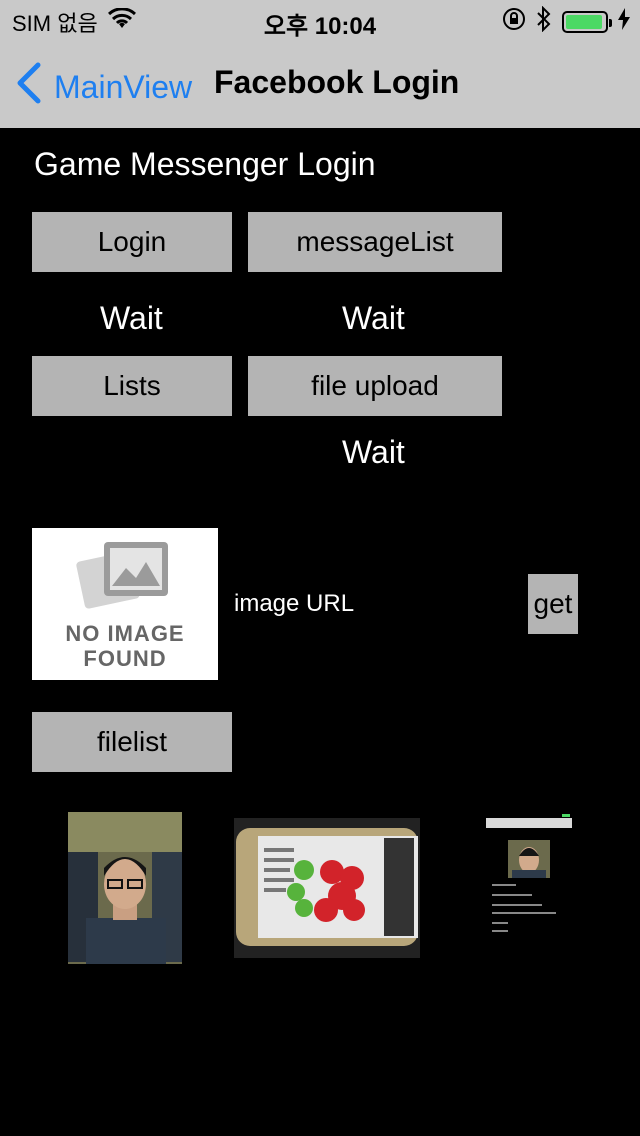 The width and height of the screenshot is (640, 1136). I want to click on nav-title: Facebook Login, so click(337, 82).